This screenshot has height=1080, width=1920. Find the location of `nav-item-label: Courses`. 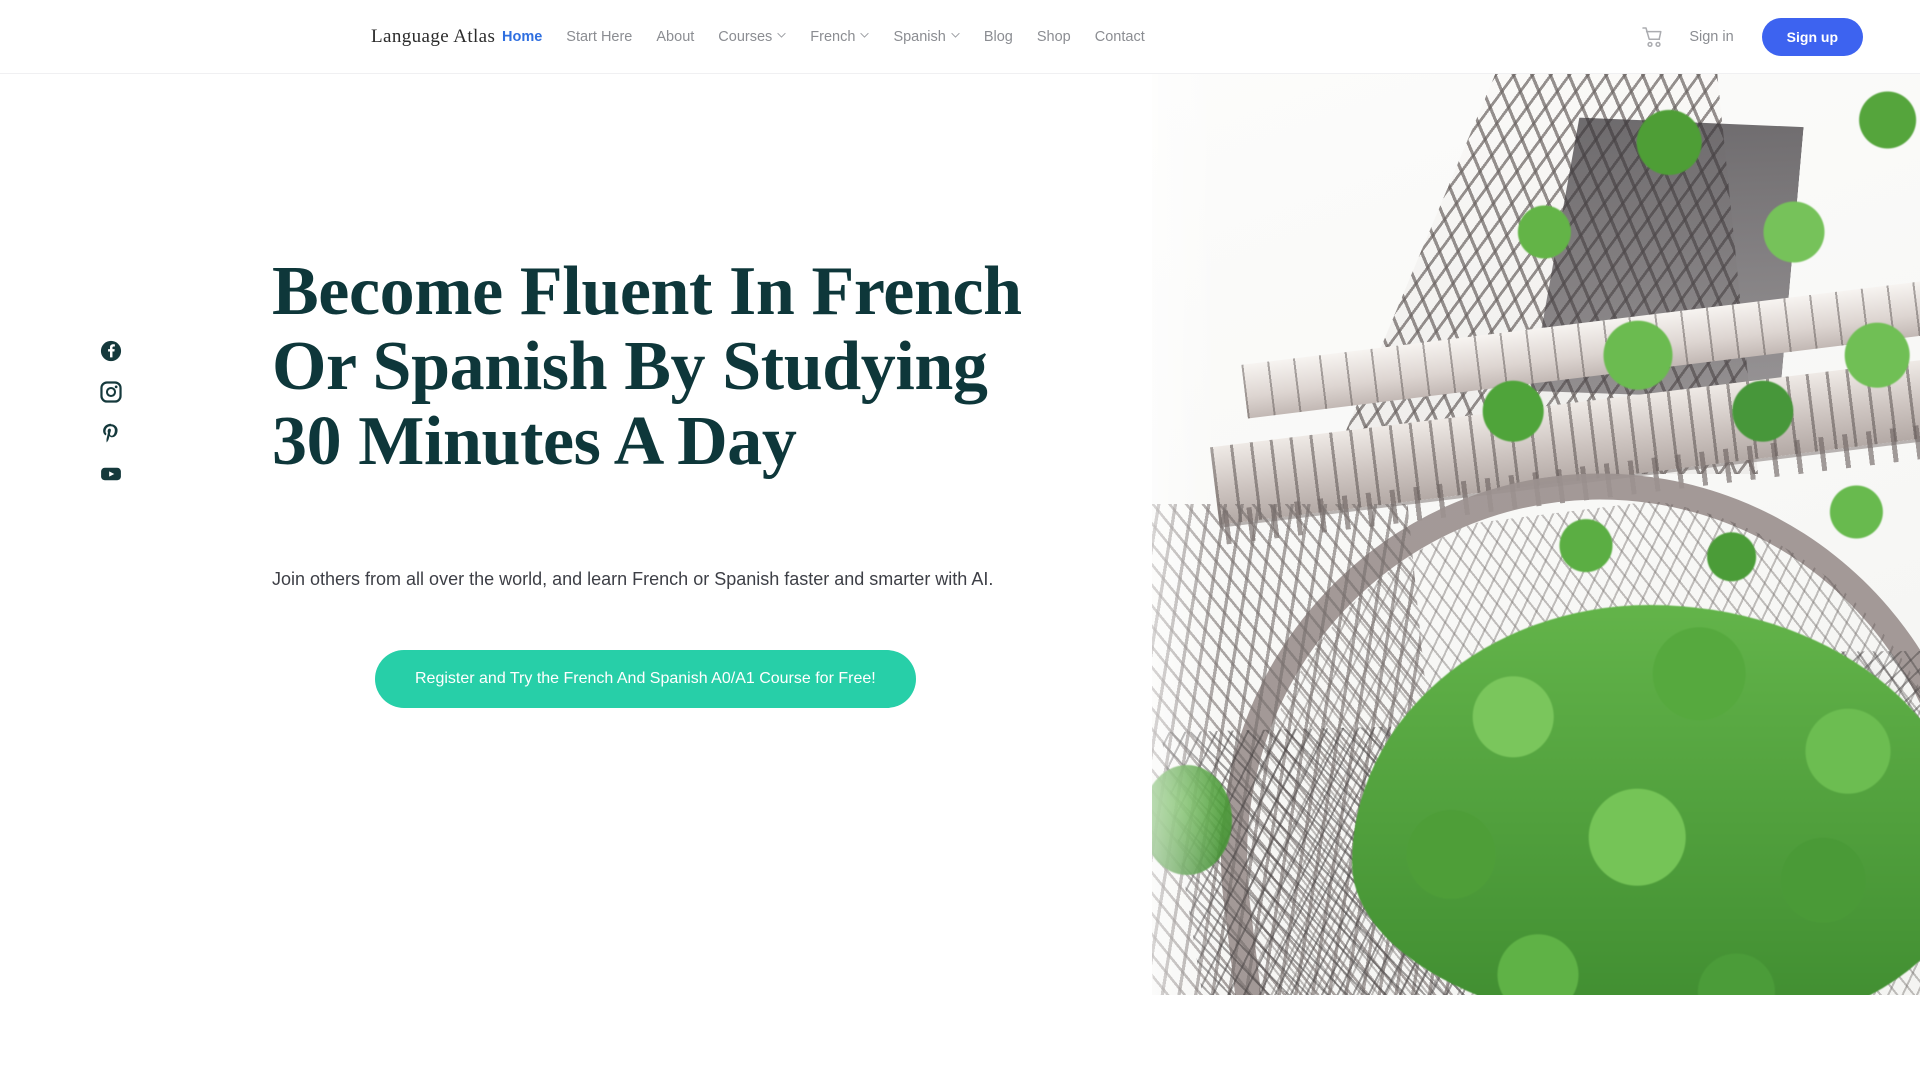

nav-item-label: Courses is located at coordinates (745, 36).